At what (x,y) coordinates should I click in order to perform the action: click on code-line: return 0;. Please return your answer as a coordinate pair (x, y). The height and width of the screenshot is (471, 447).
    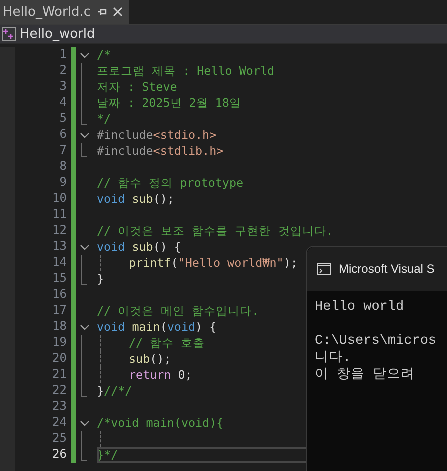
    Looking at the image, I should click on (160, 375).